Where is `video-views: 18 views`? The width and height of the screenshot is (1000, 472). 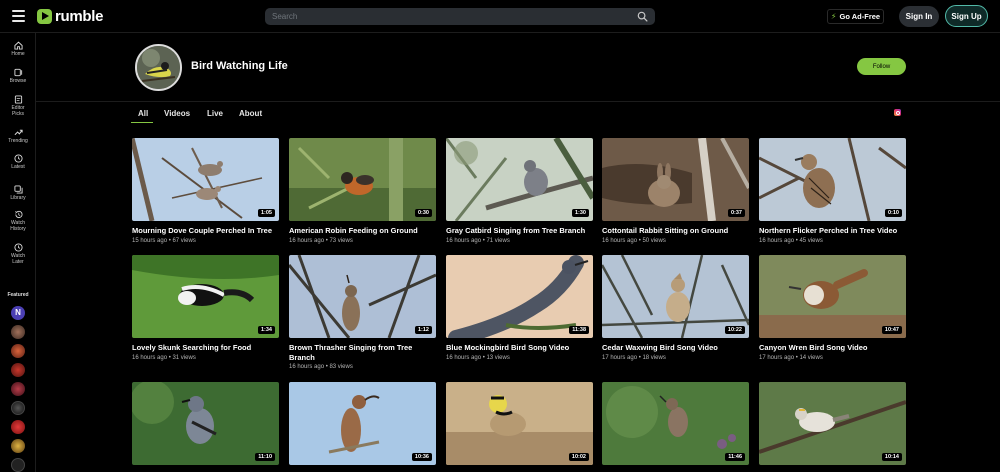
video-views: 18 views is located at coordinates (654, 358).